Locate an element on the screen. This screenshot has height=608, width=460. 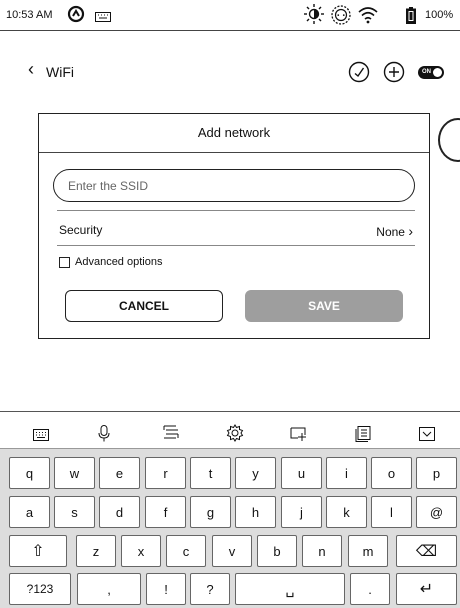
key-p: p is located at coordinates (436, 473).